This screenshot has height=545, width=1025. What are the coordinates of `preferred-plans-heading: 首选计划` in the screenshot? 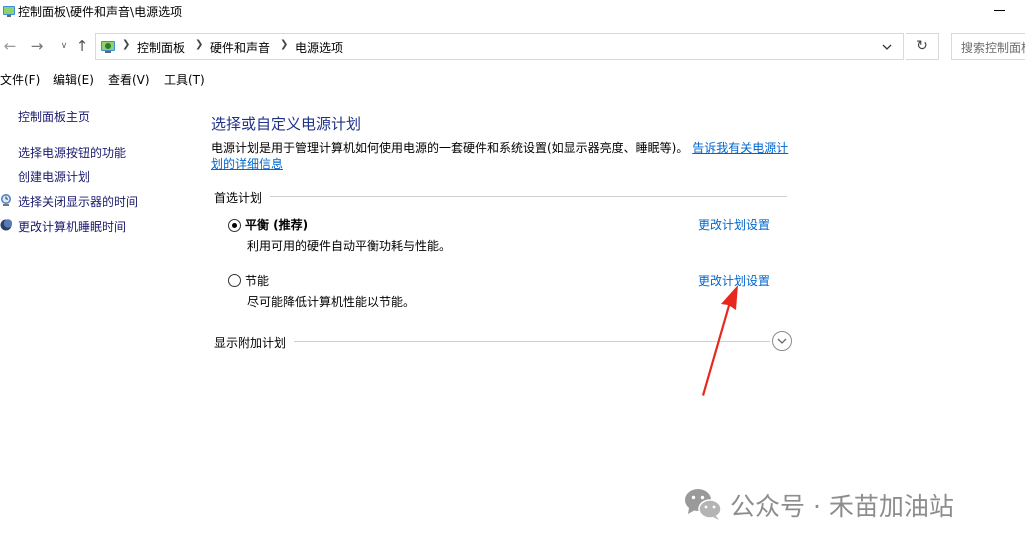 It's located at (238, 198).